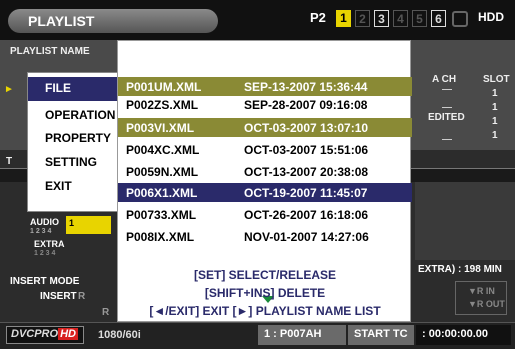 The height and width of the screenshot is (349, 515). Describe the element at coordinates (306, 128) in the screenshot. I see `file-date: OCT-03-2007 13:07:10` at that location.